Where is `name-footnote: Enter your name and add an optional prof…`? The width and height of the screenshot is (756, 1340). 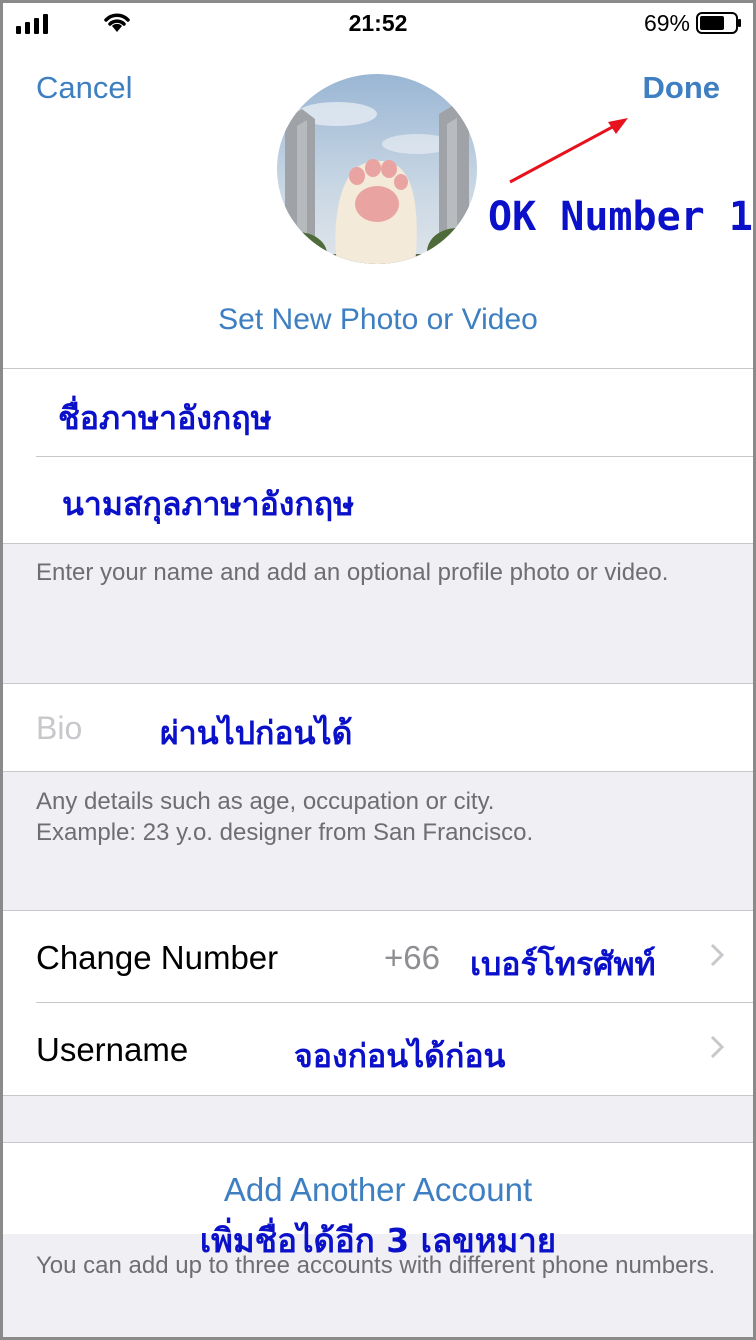 name-footnote: Enter your name and add an optional prof… is located at coordinates (352, 572).